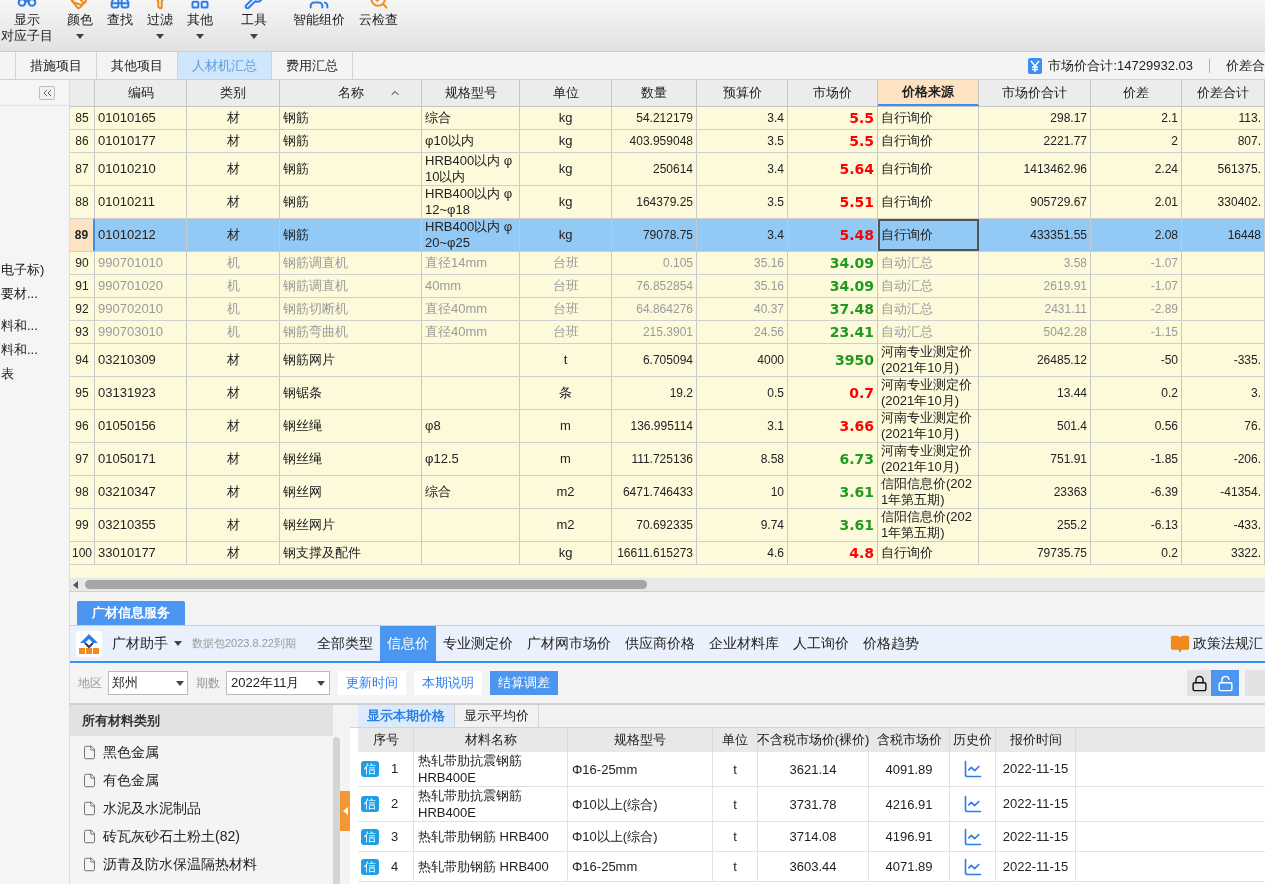 The image size is (1265, 884). Describe the element at coordinates (742, 93) in the screenshot. I see `column-header: 预算价` at that location.